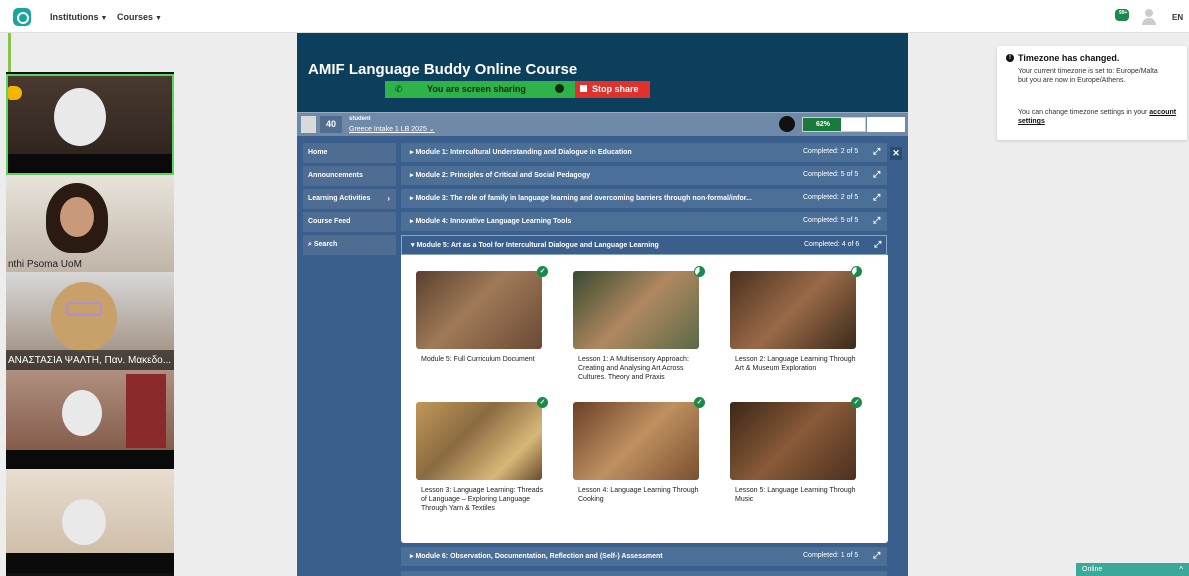  What do you see at coordinates (431, 129) in the screenshot?
I see `chevron-down-icon: ⌄` at bounding box center [431, 129].